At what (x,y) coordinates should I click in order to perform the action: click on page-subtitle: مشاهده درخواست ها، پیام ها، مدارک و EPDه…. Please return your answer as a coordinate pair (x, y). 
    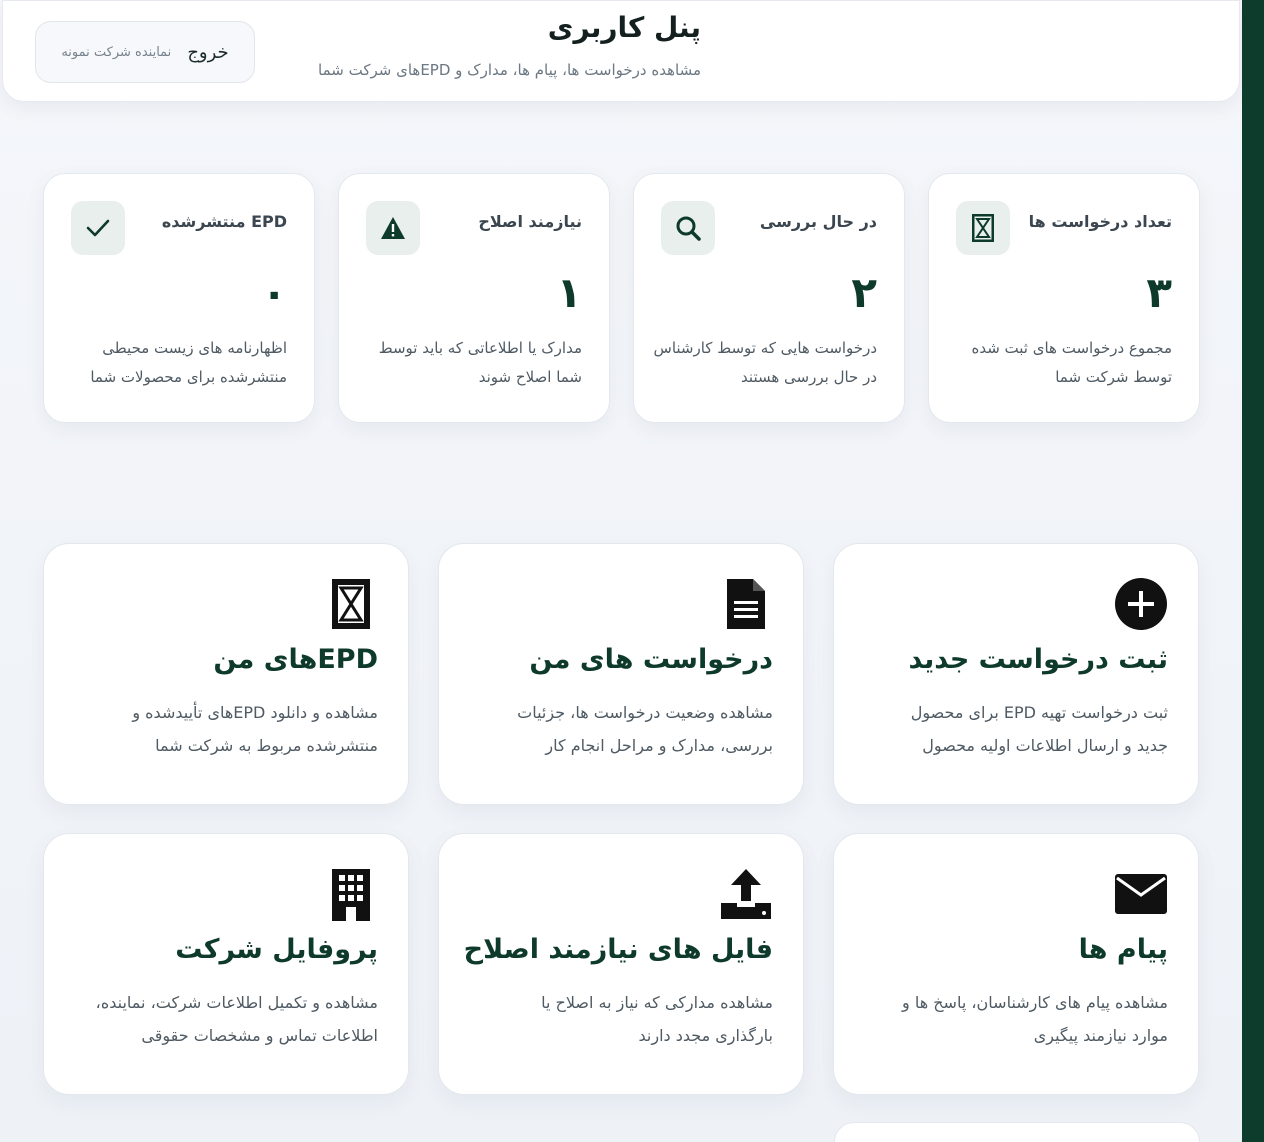
    Looking at the image, I should click on (509, 70).